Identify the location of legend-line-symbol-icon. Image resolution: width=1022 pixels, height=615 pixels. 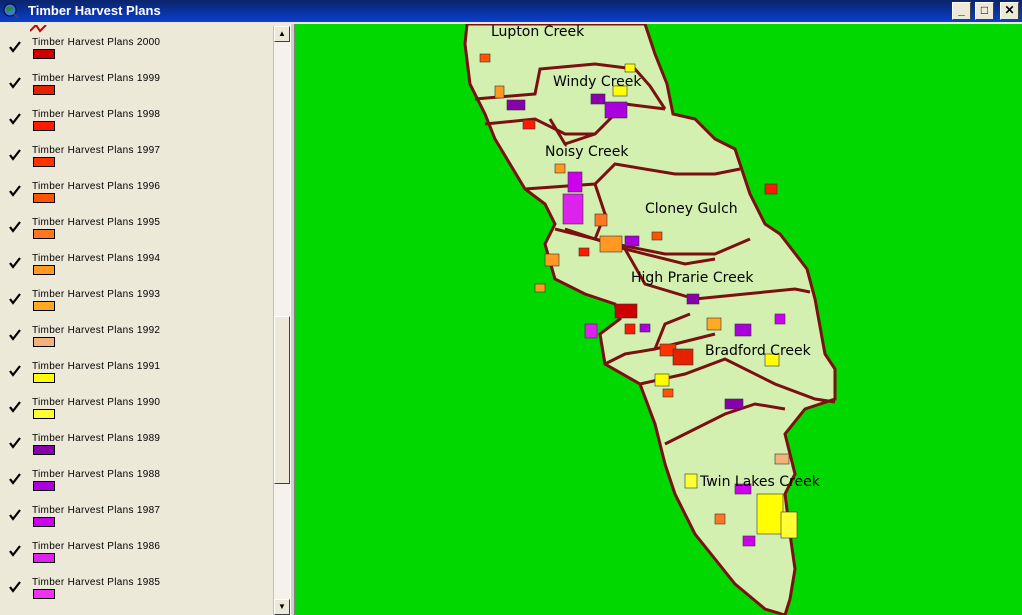
(41, 28).